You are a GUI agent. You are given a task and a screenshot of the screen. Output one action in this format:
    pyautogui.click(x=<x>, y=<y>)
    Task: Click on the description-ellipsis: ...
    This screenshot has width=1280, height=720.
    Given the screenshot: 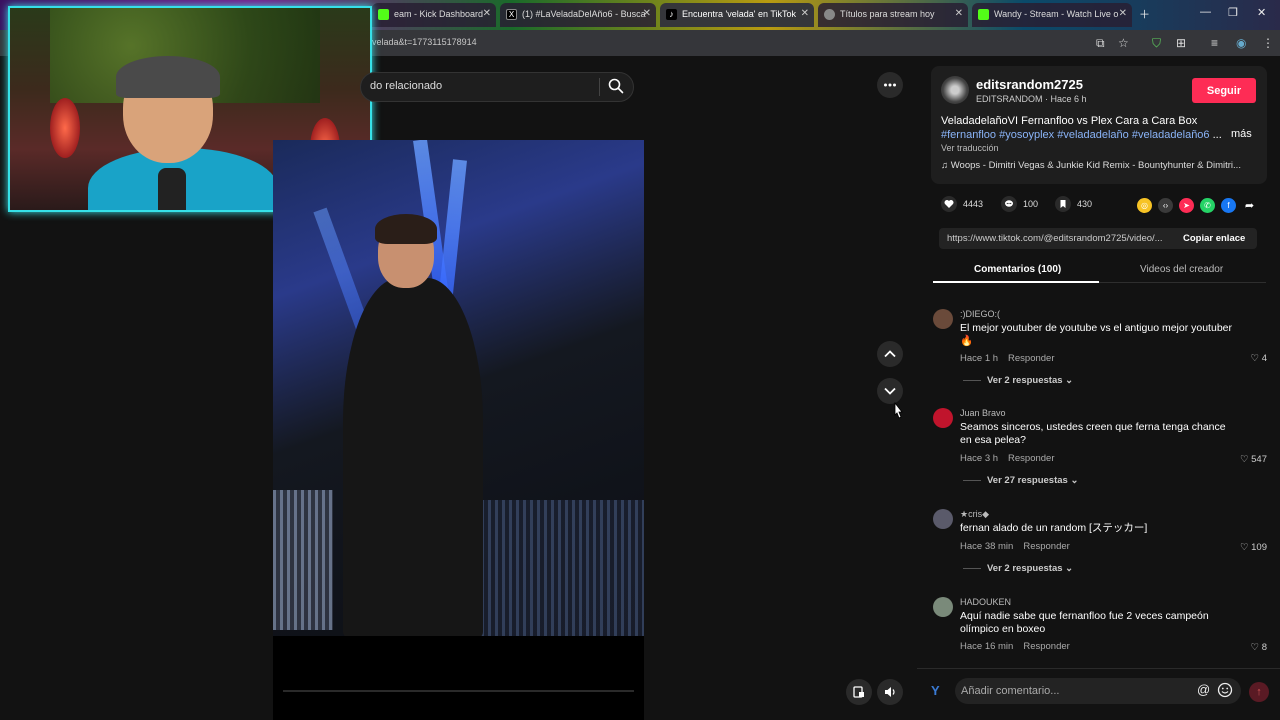 What is the action you would take?
    pyautogui.click(x=1215, y=135)
    